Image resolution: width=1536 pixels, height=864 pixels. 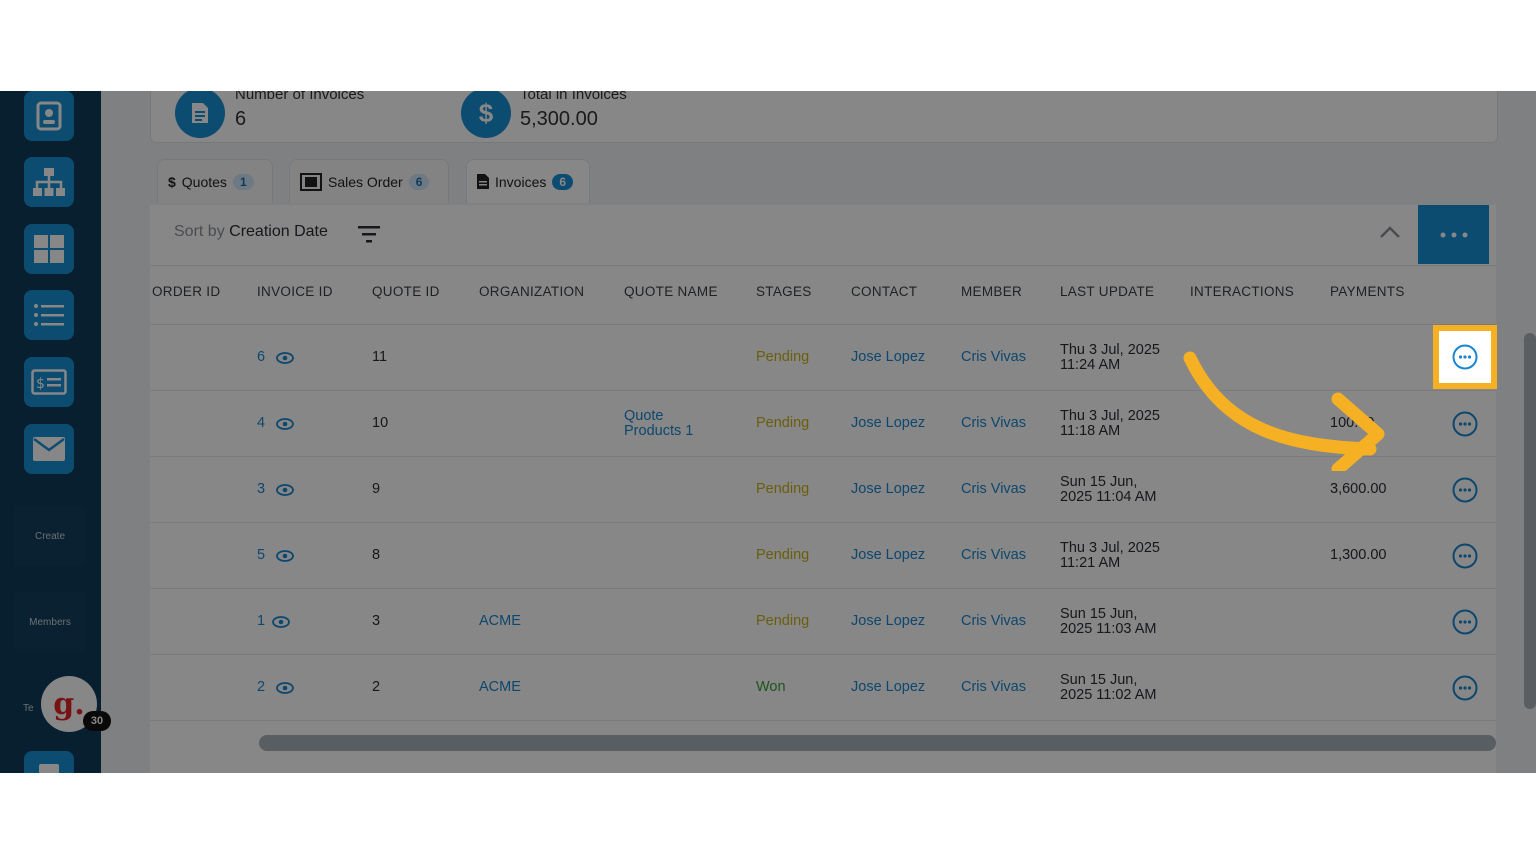 What do you see at coordinates (521, 181) in the screenshot?
I see `tab-label: Invoices` at bounding box center [521, 181].